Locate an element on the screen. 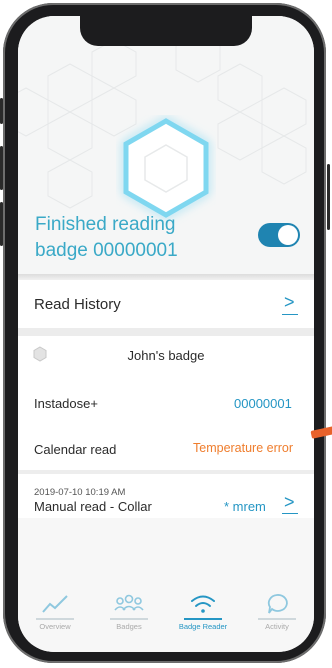 This screenshot has height=668, width=332. manual-read-timestamp: 2019-07-10 10:19 AM is located at coordinates (80, 492).